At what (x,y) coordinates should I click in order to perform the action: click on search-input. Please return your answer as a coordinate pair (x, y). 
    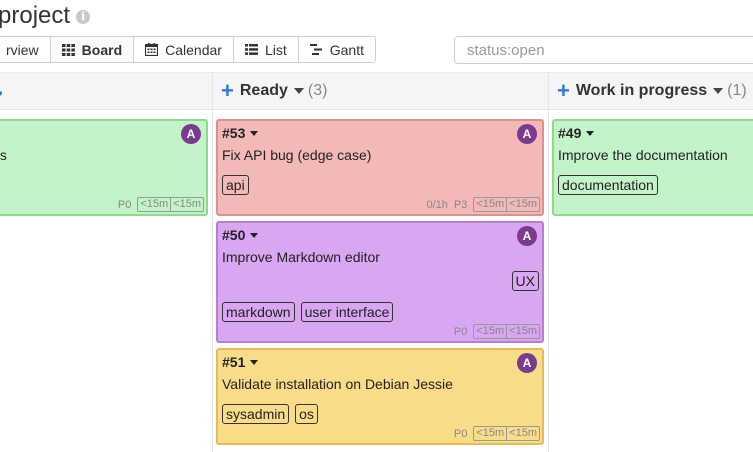
    Looking at the image, I should click on (603, 50).